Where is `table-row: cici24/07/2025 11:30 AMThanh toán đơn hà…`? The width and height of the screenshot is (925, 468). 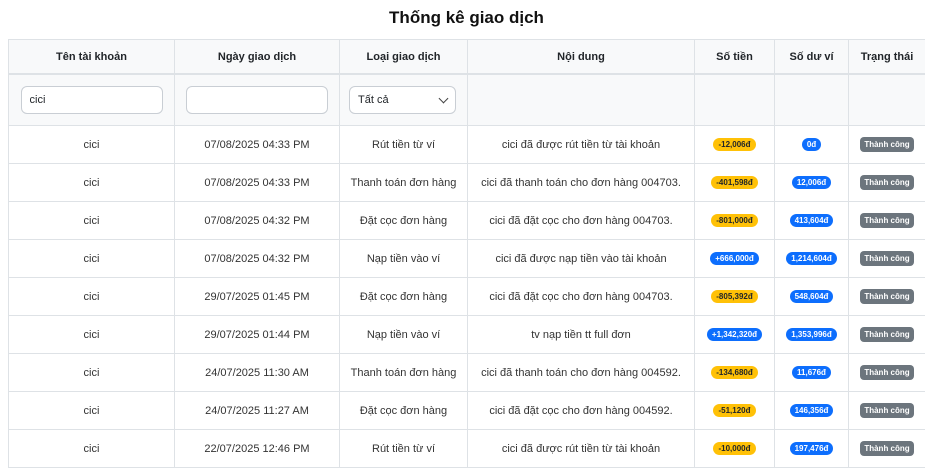 table-row: cici24/07/2025 11:30 AMThanh toán đơn hà… is located at coordinates (467, 373).